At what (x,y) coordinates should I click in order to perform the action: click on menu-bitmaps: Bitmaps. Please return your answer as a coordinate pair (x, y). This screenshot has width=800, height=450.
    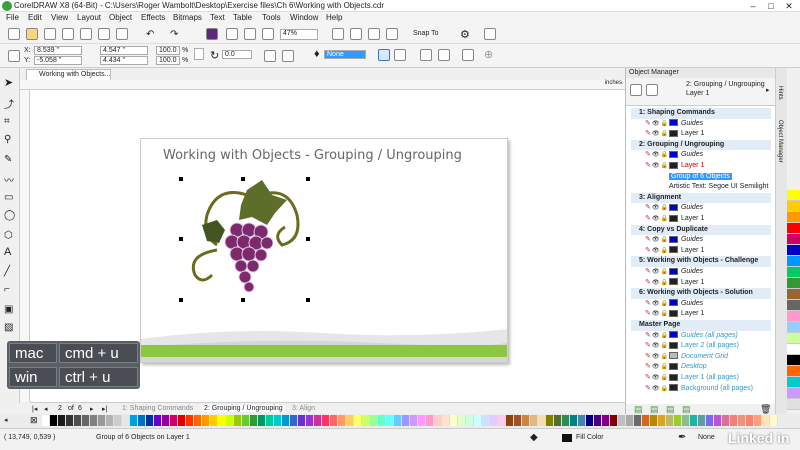
    Looking at the image, I should click on (187, 17).